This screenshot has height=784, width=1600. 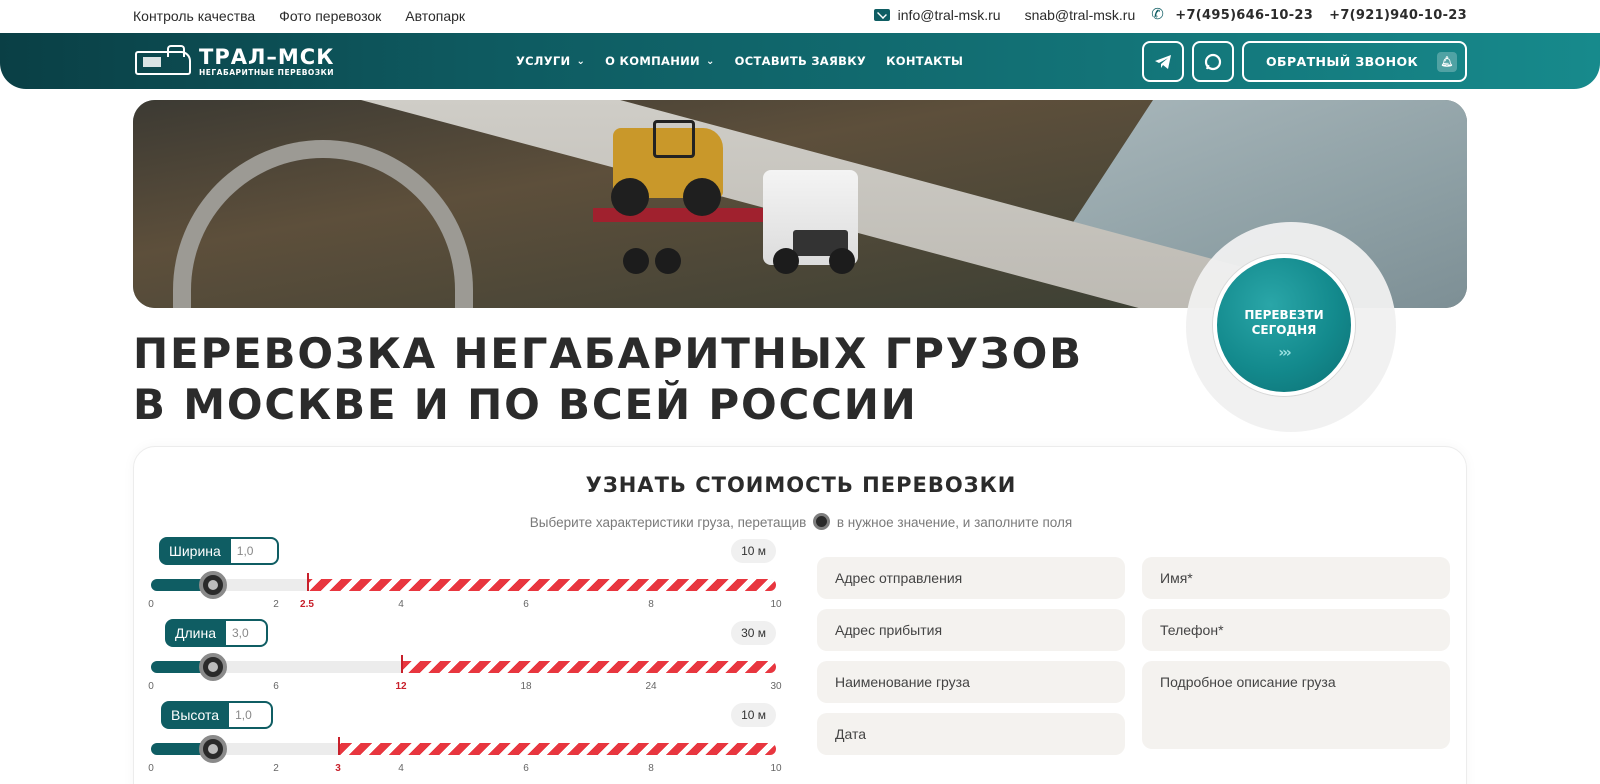 What do you see at coordinates (954, 522) in the screenshot?
I see `calculator-subtitle-end: в нужное значение, и заполните поля` at bounding box center [954, 522].